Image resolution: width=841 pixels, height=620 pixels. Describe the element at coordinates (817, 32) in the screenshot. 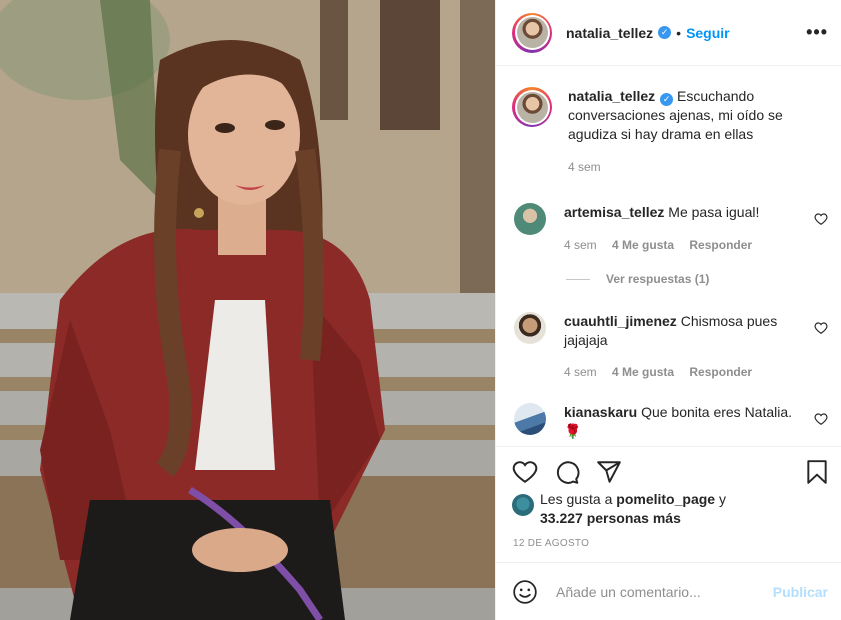

I see `more-options-icon: •••` at that location.